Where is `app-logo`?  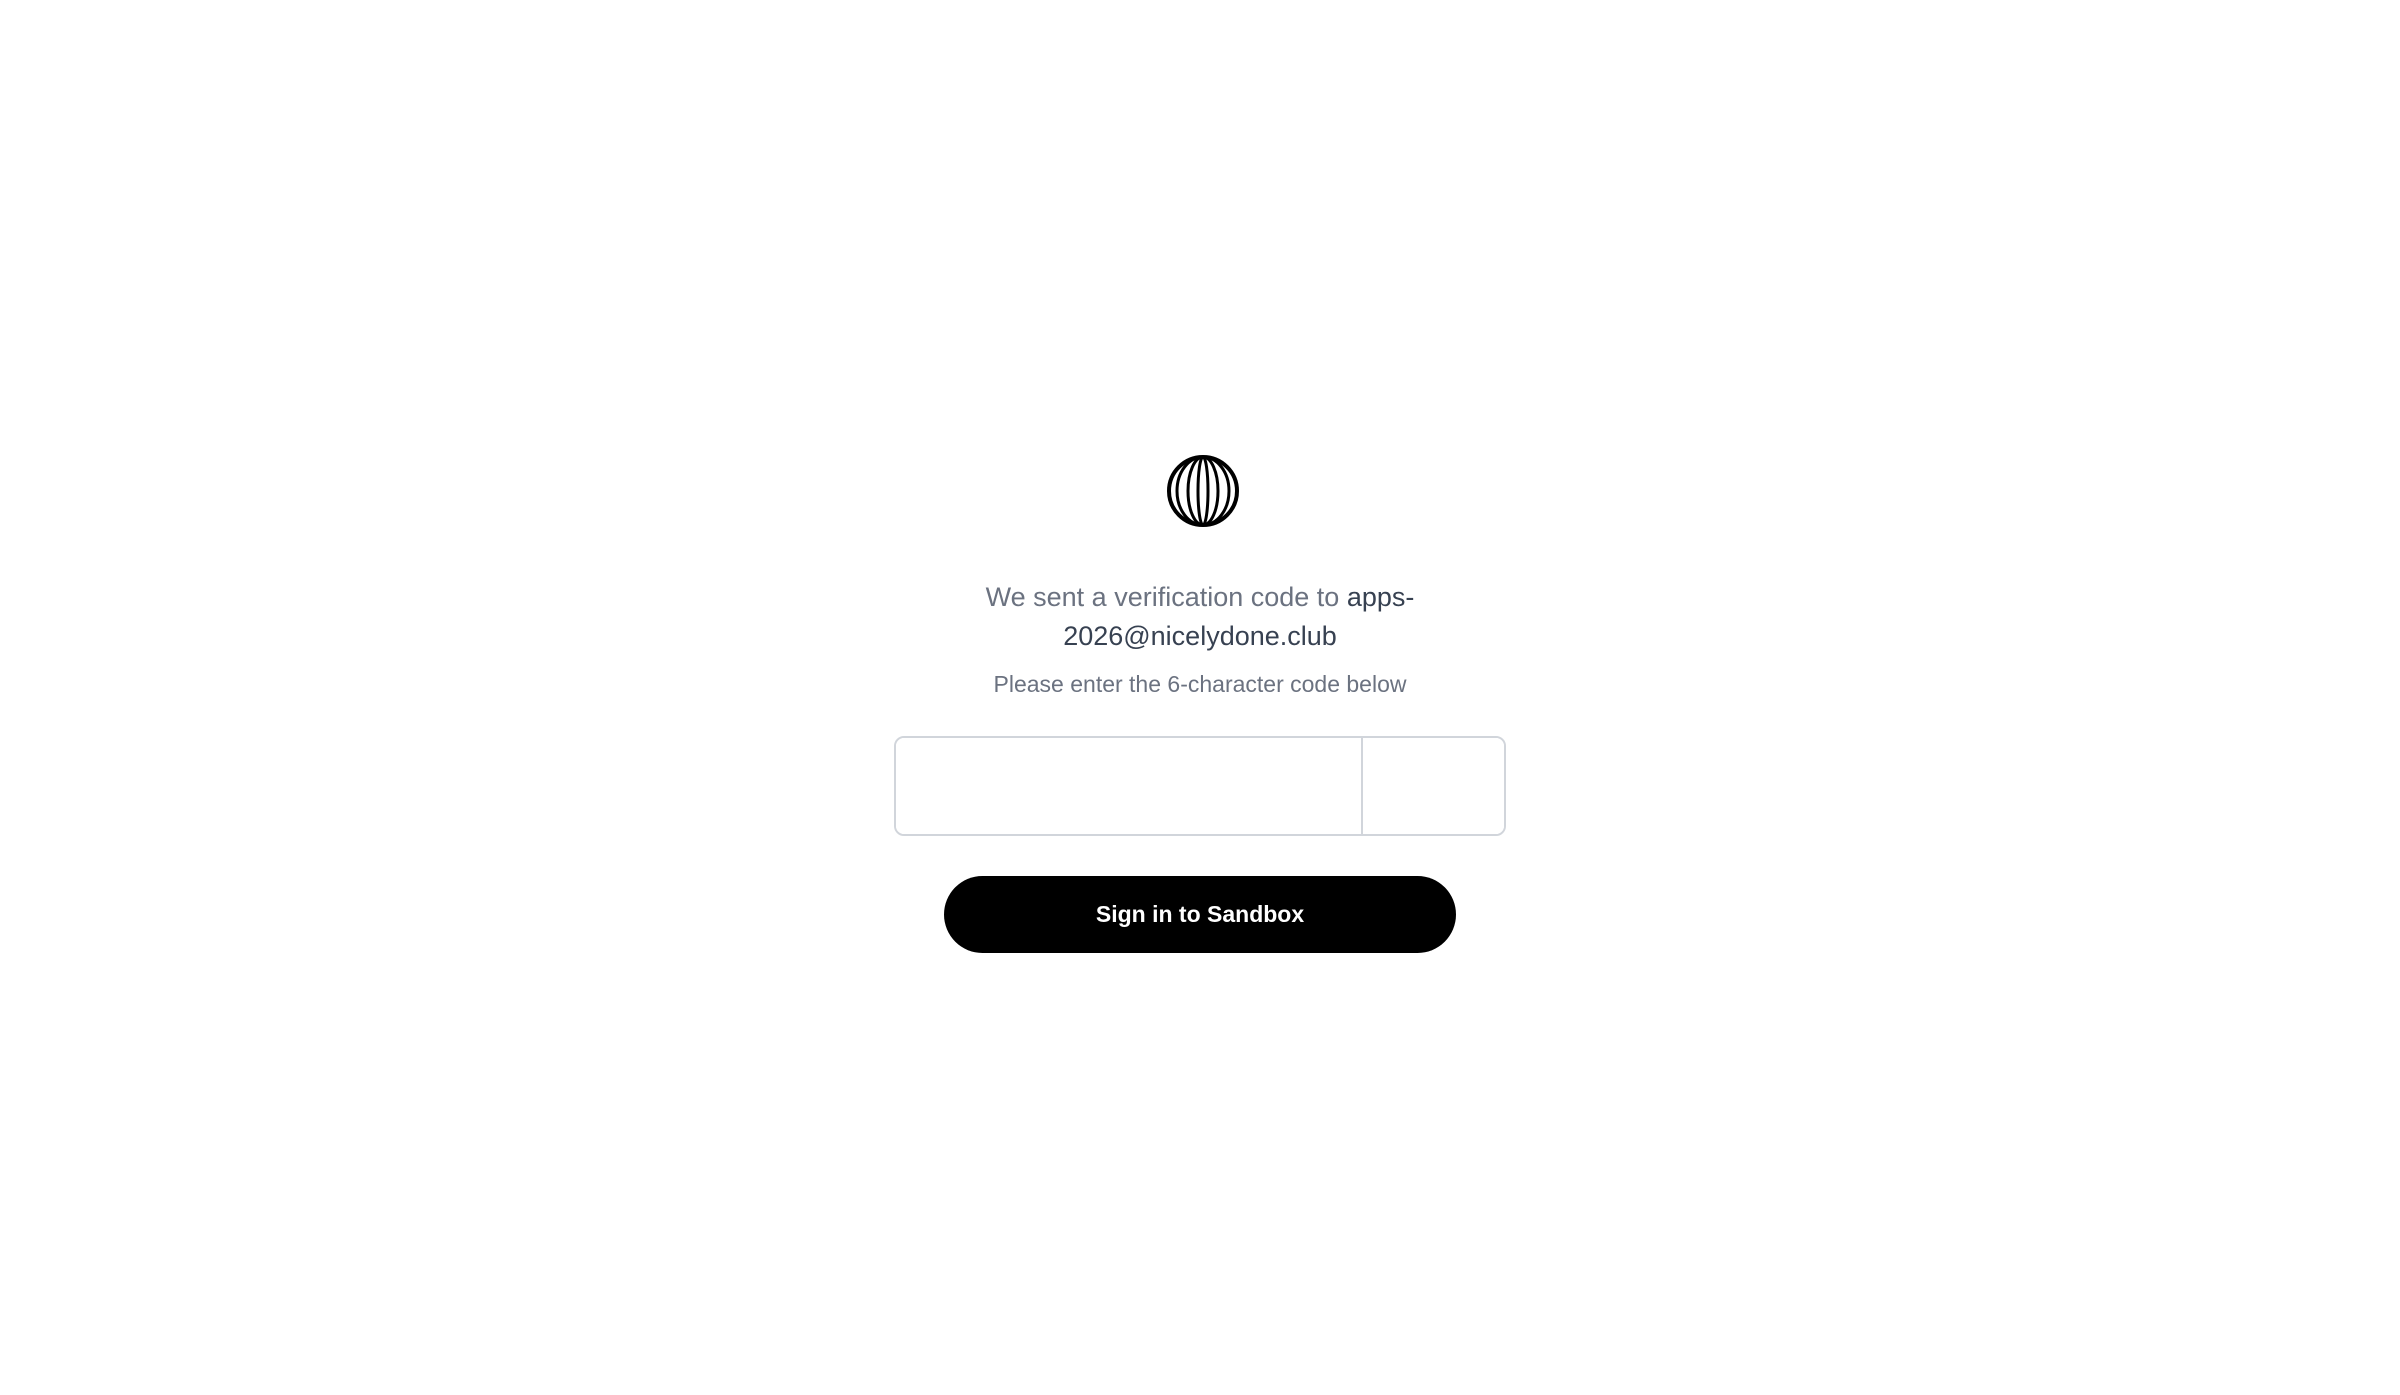 app-logo is located at coordinates (1203, 491).